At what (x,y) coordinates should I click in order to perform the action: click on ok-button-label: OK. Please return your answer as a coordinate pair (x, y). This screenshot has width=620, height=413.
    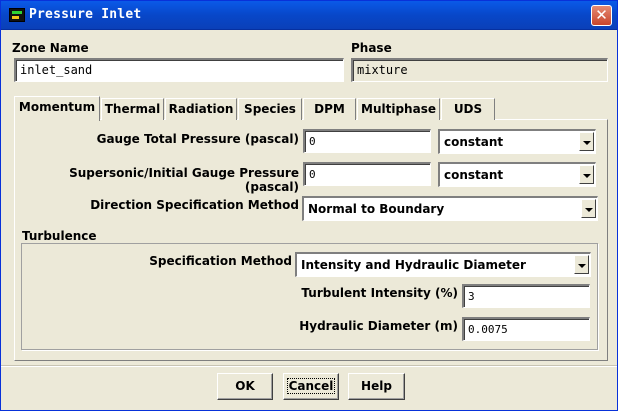
    Looking at the image, I should click on (245, 386).